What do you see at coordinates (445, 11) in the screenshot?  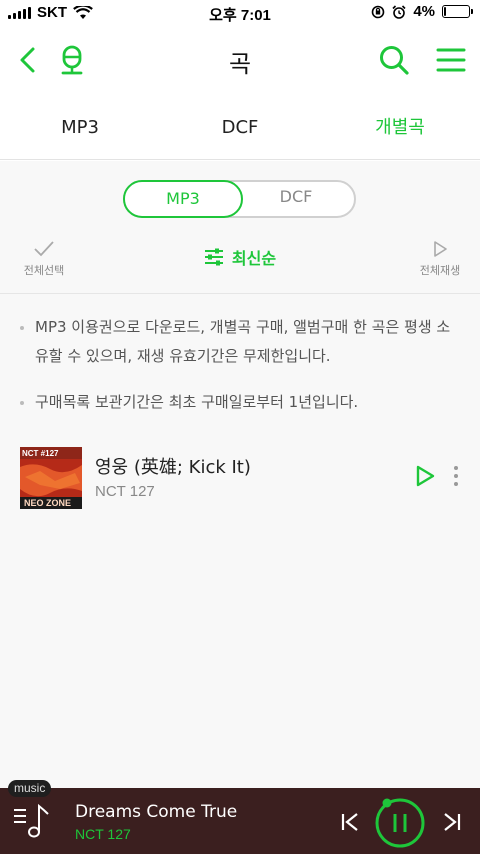 I see `battery-level` at bounding box center [445, 11].